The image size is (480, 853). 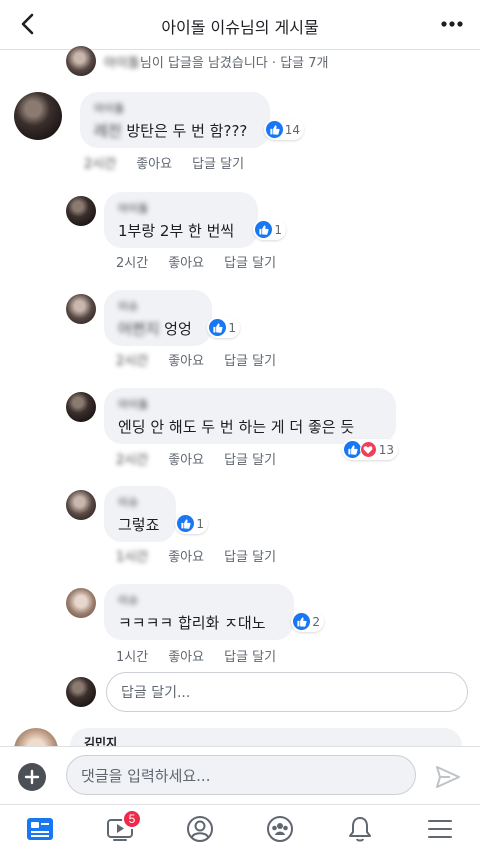 I want to click on tab-profile, so click(x=200, y=829).